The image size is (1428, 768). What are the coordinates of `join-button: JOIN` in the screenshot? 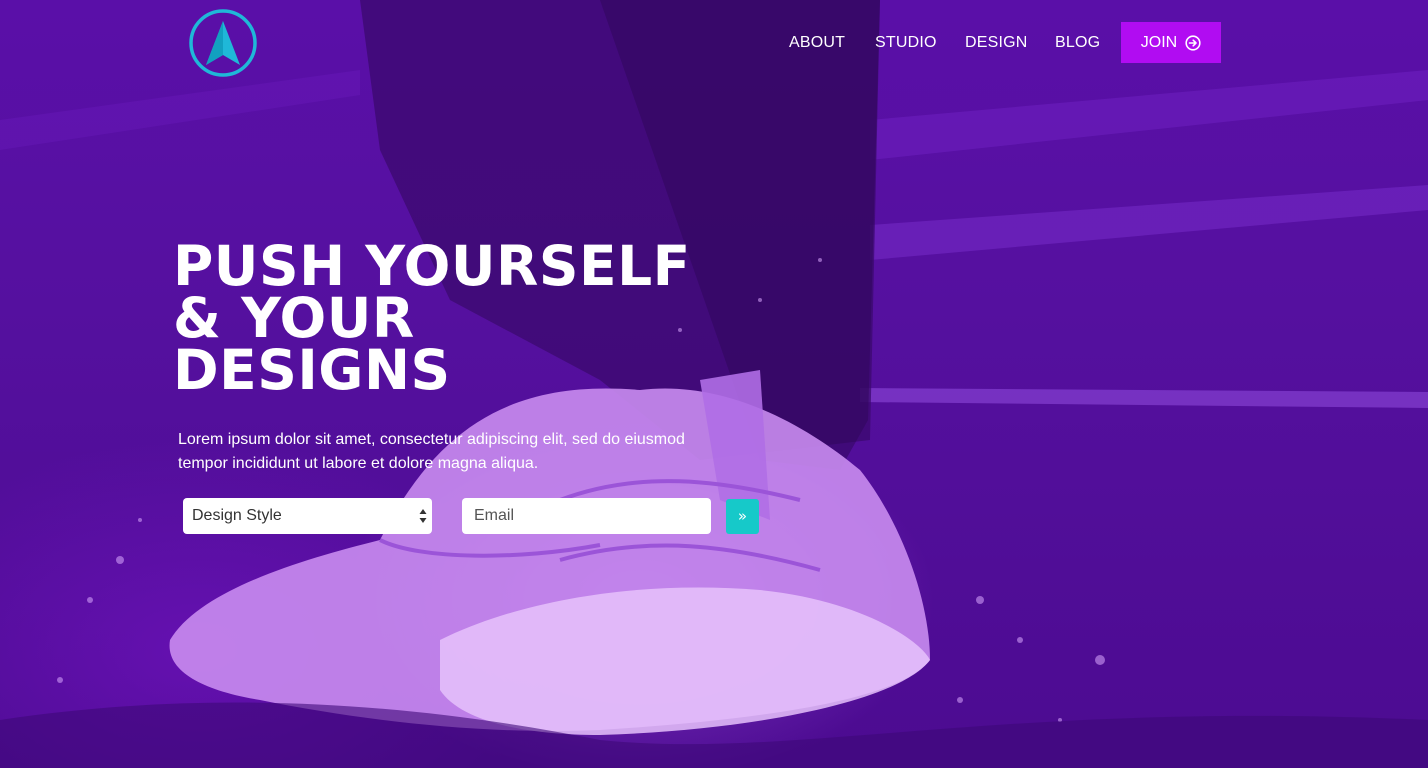 It's located at (1171, 42).